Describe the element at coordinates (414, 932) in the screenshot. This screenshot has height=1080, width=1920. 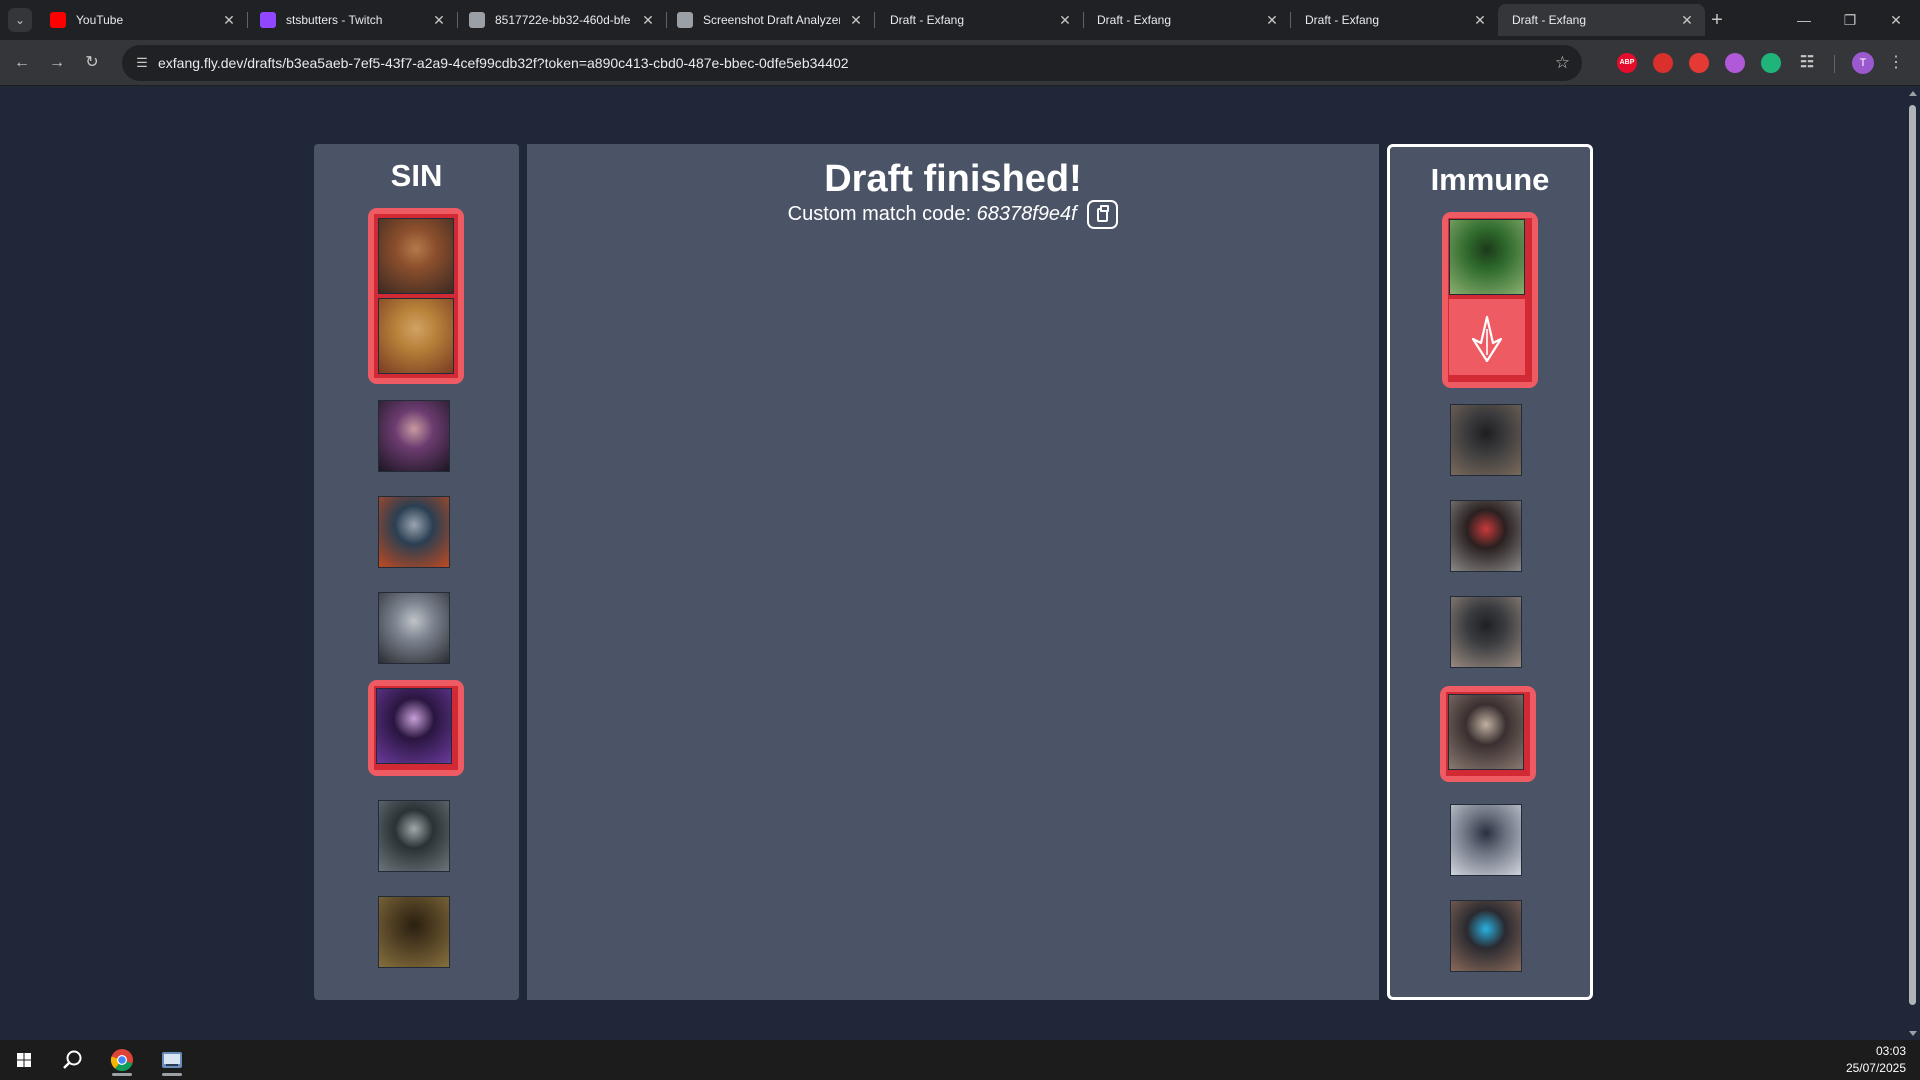
I see `pick-portrait-tree-beast` at that location.